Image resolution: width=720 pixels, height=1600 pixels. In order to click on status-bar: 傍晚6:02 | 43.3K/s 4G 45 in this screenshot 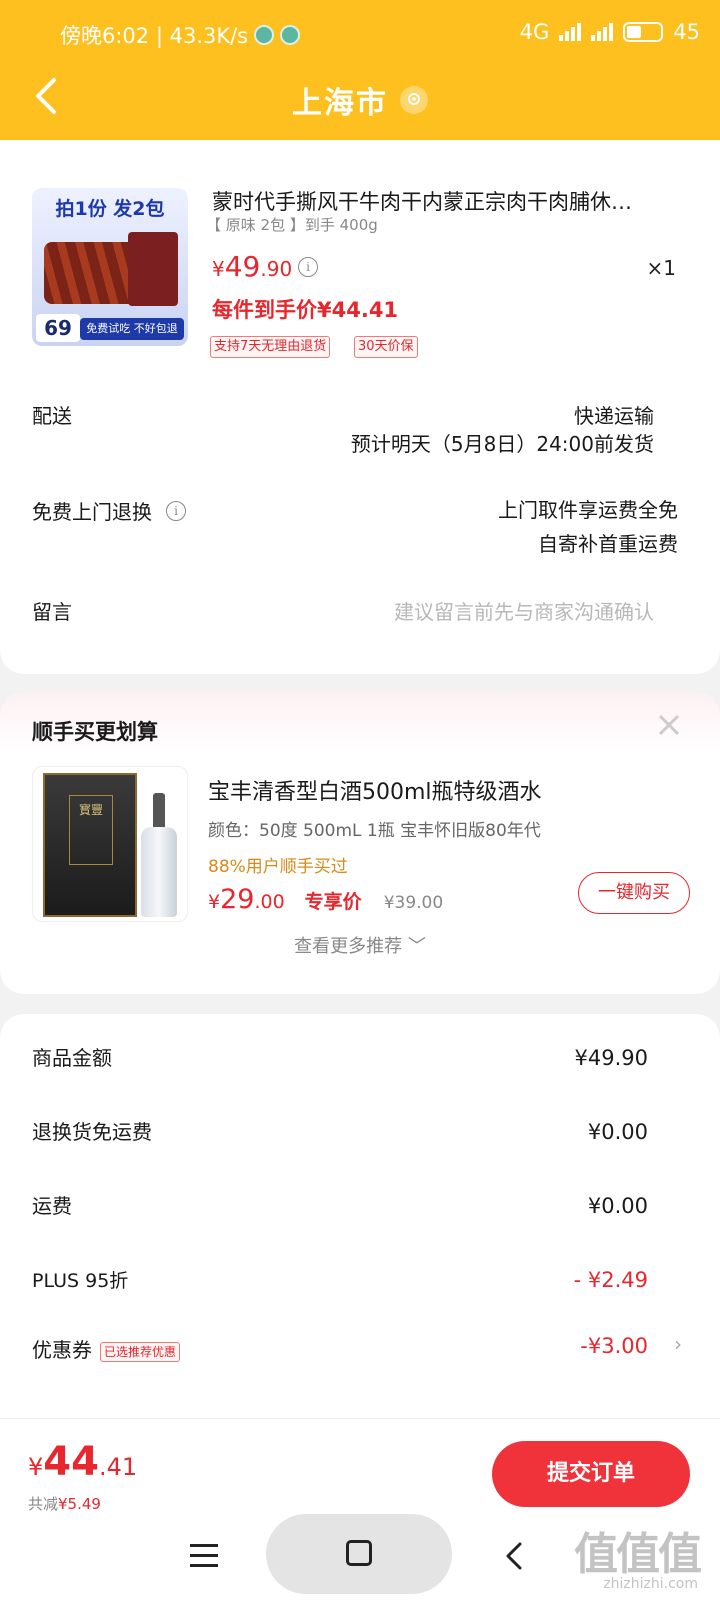, I will do `click(360, 34)`.